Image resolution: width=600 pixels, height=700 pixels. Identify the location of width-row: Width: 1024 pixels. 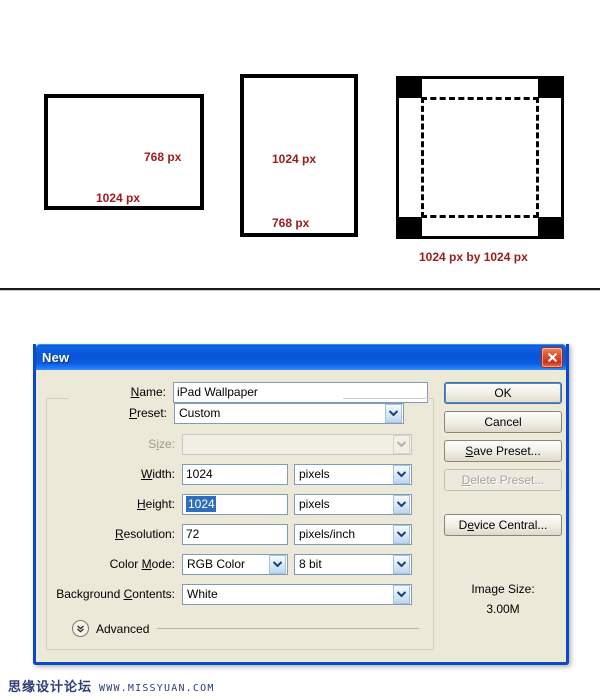
(240, 474).